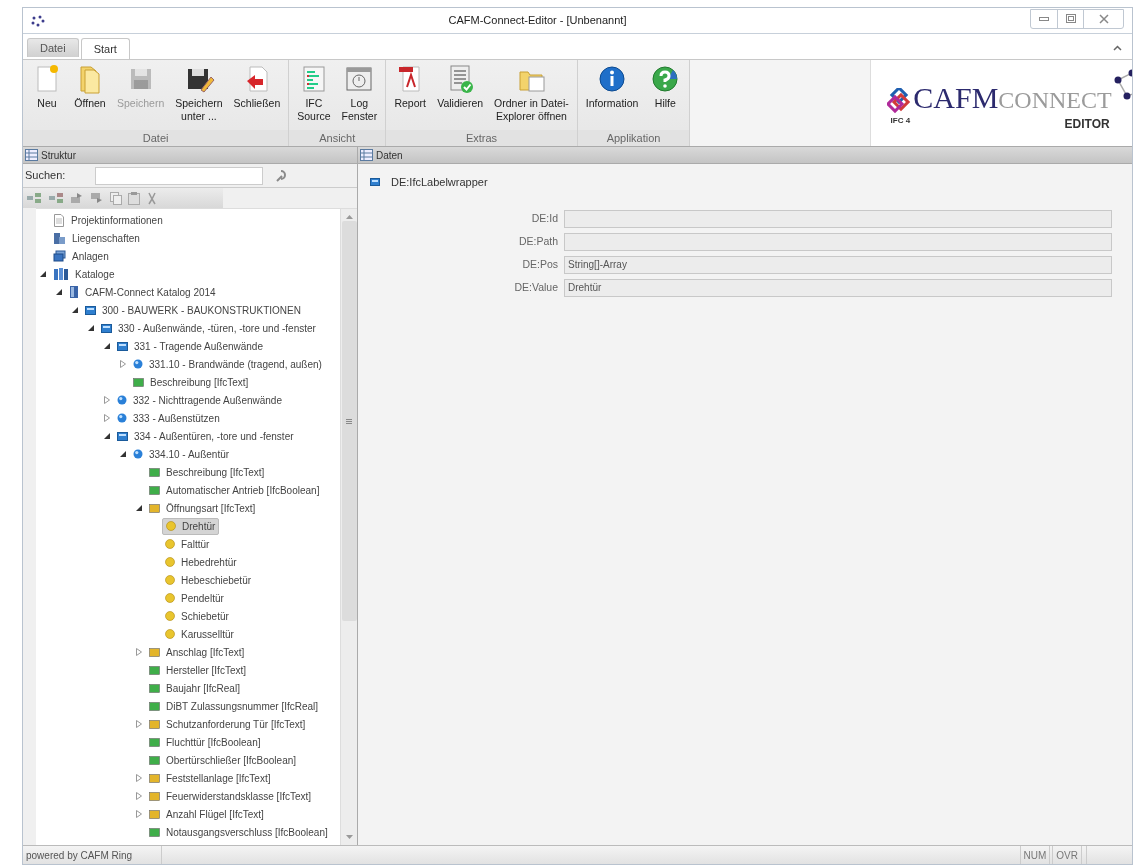 This screenshot has height=867, width=1137. I want to click on scroll-down-icon, so click(349, 837).